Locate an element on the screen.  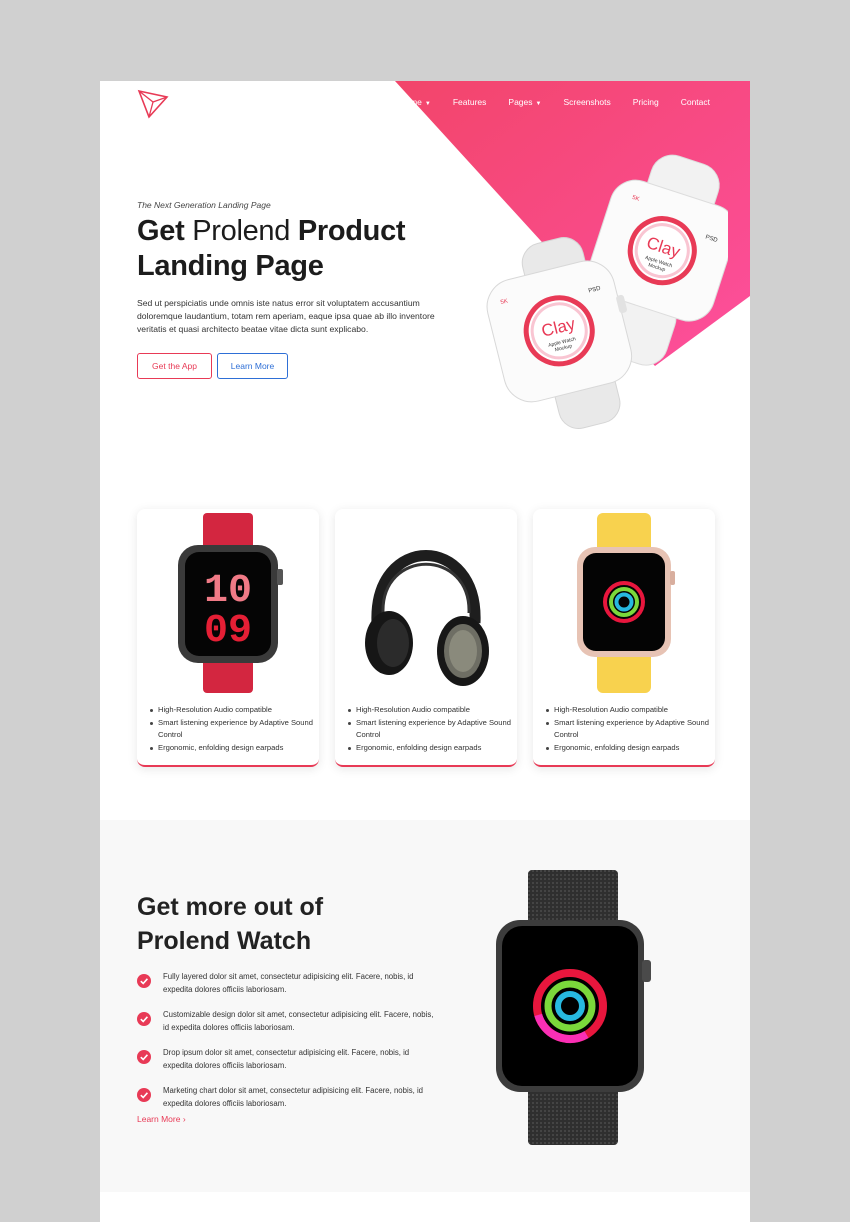
nav-item-pages: Pages ▼ is located at coordinates (524, 102).